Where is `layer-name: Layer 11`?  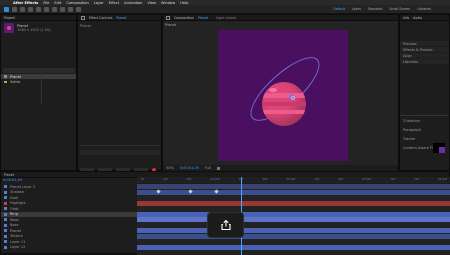 layer-name: Layer 11 is located at coordinates (18, 241).